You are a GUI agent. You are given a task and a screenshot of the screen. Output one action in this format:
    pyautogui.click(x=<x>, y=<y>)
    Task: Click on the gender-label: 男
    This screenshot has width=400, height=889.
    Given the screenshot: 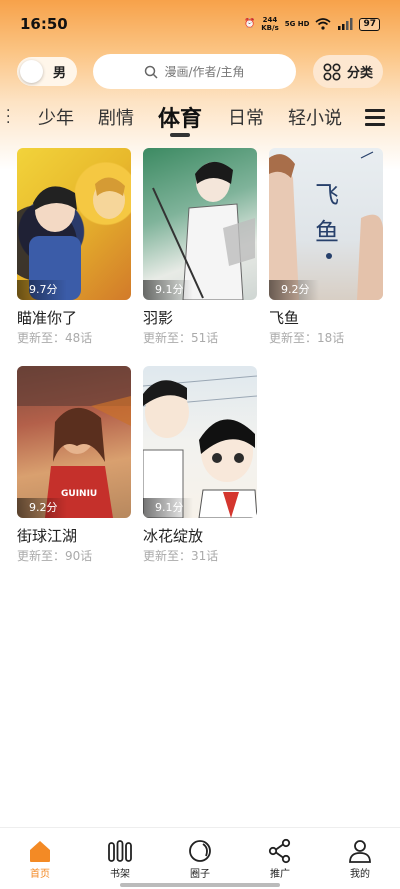 What is the action you would take?
    pyautogui.click(x=60, y=73)
    